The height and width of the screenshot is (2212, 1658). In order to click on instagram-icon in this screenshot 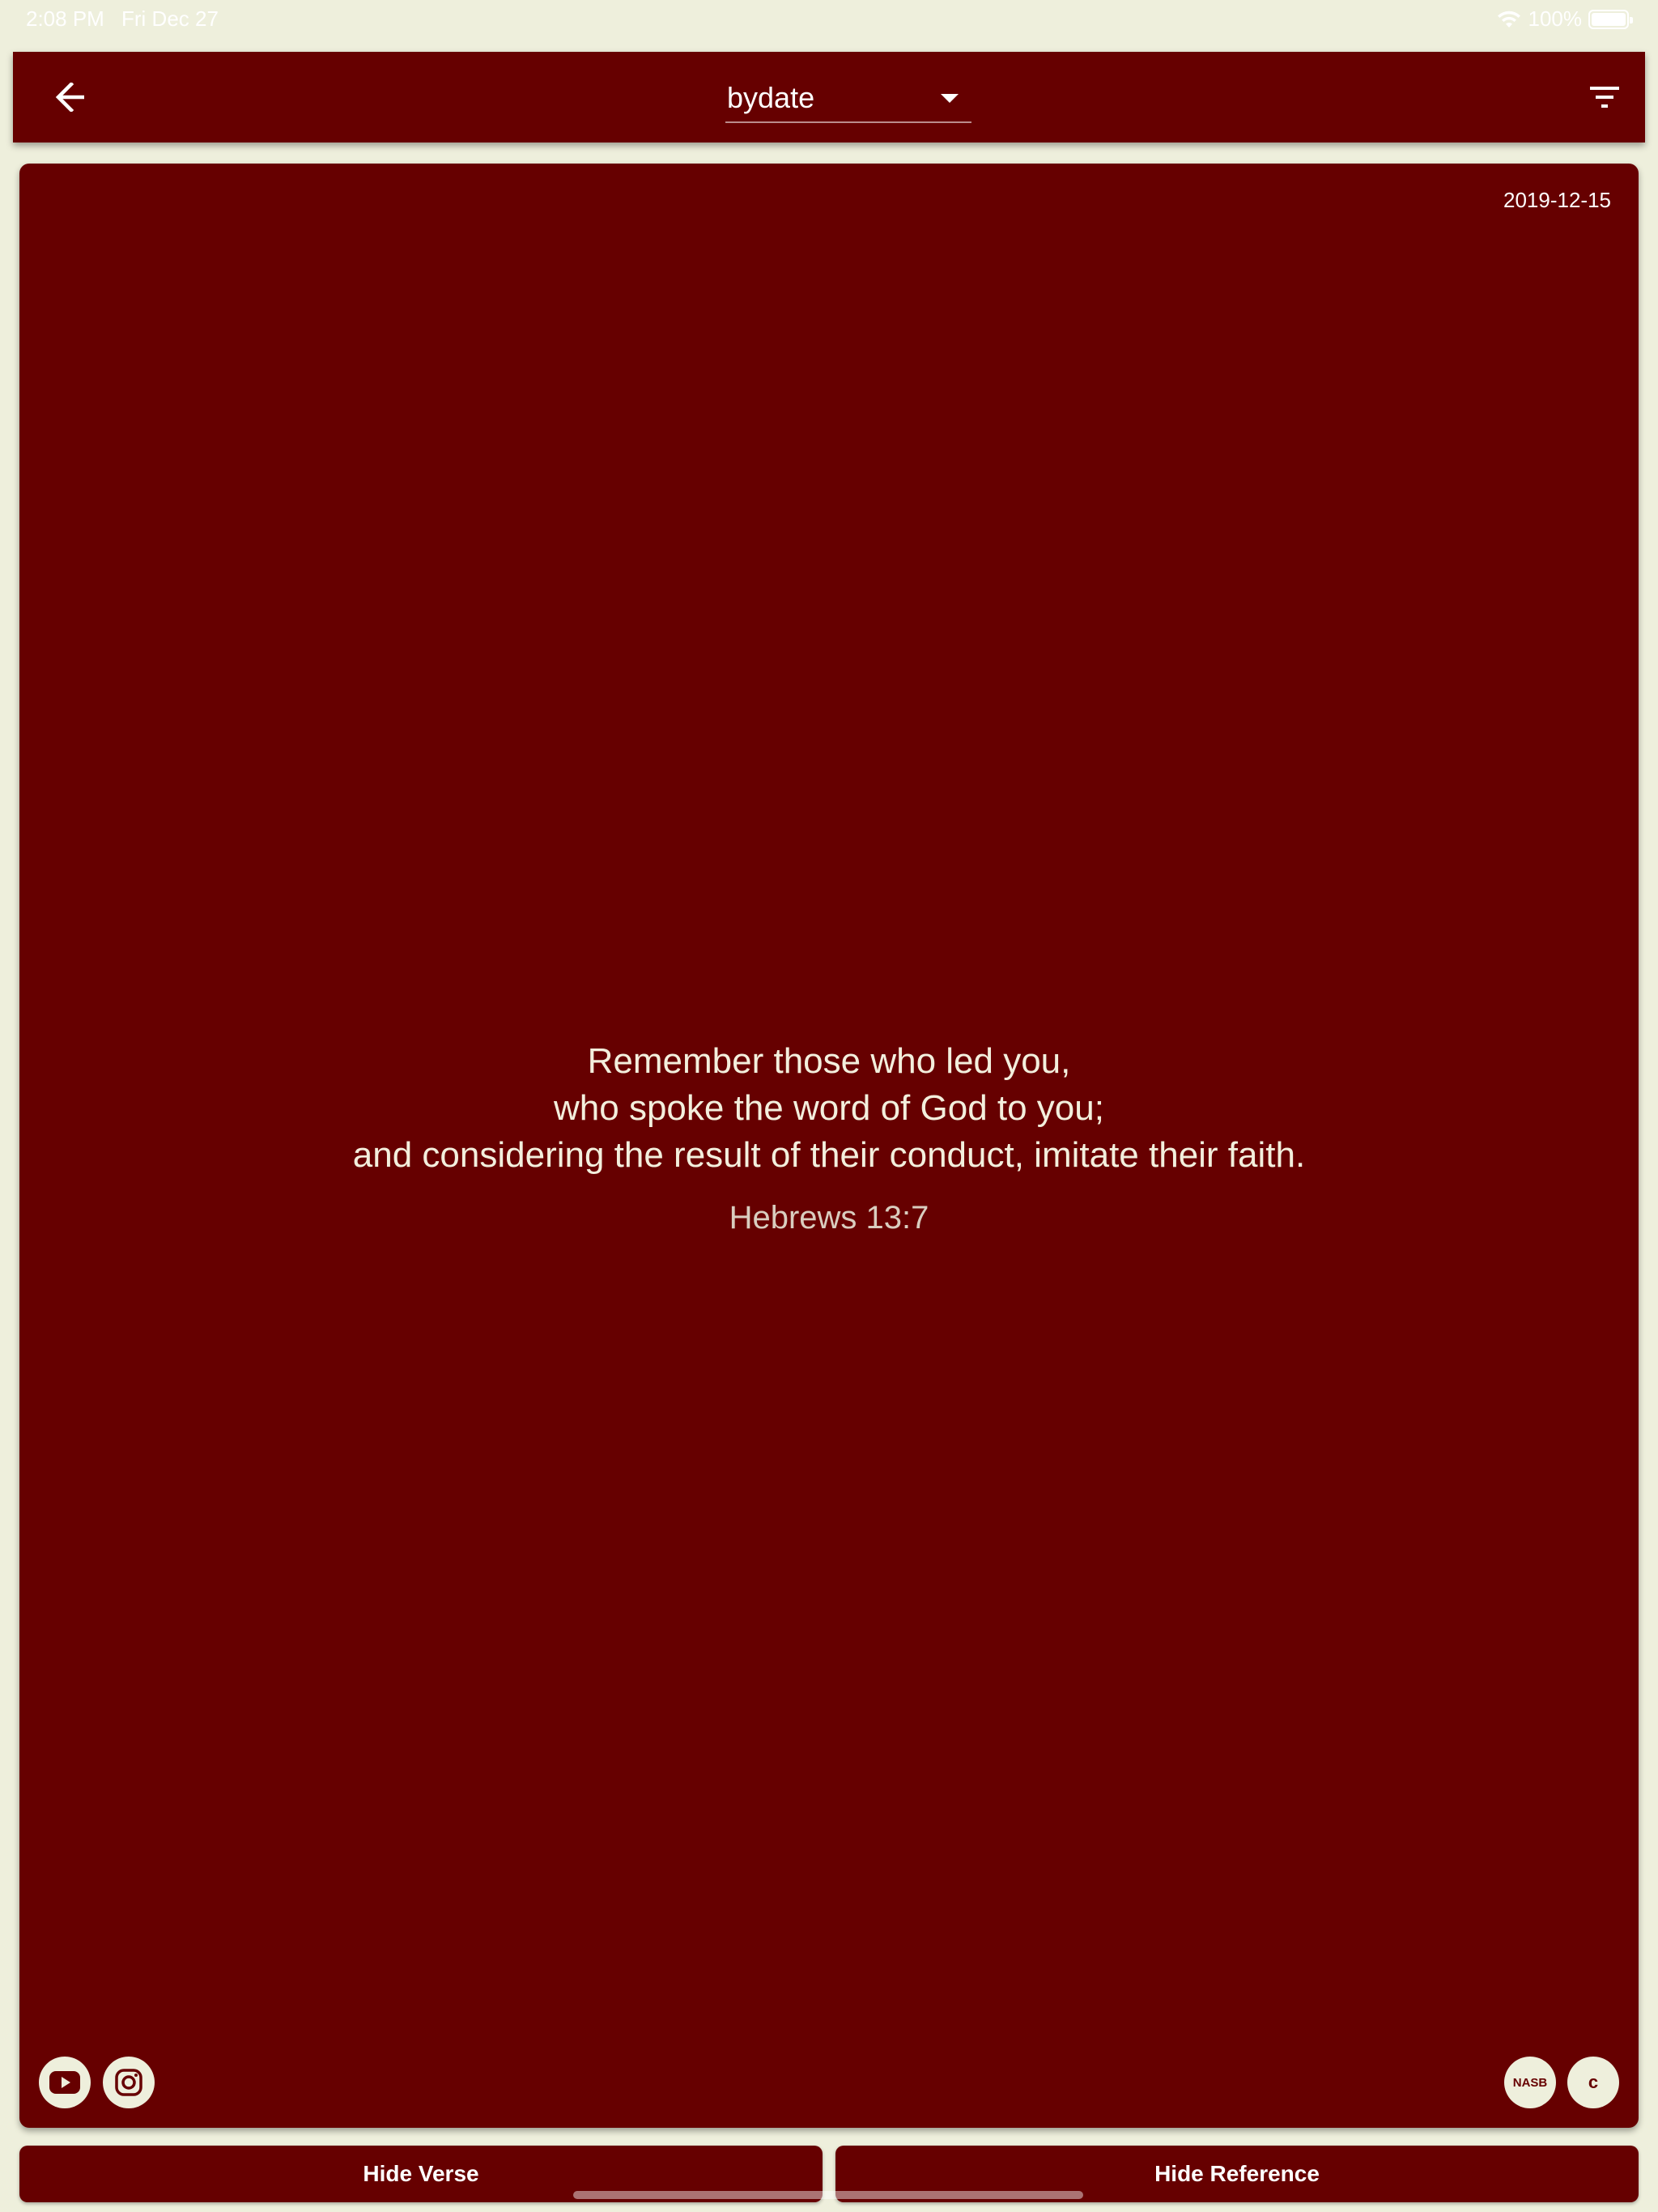, I will do `click(128, 2082)`.